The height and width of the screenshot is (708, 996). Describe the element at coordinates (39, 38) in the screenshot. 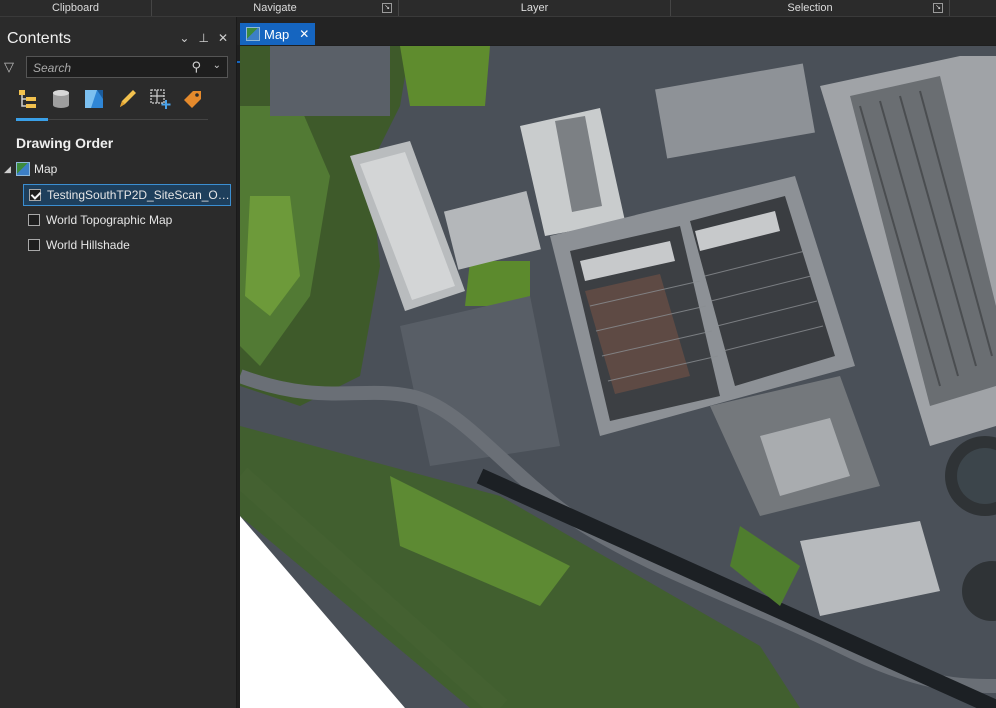

I see `contents-title: Contents` at that location.